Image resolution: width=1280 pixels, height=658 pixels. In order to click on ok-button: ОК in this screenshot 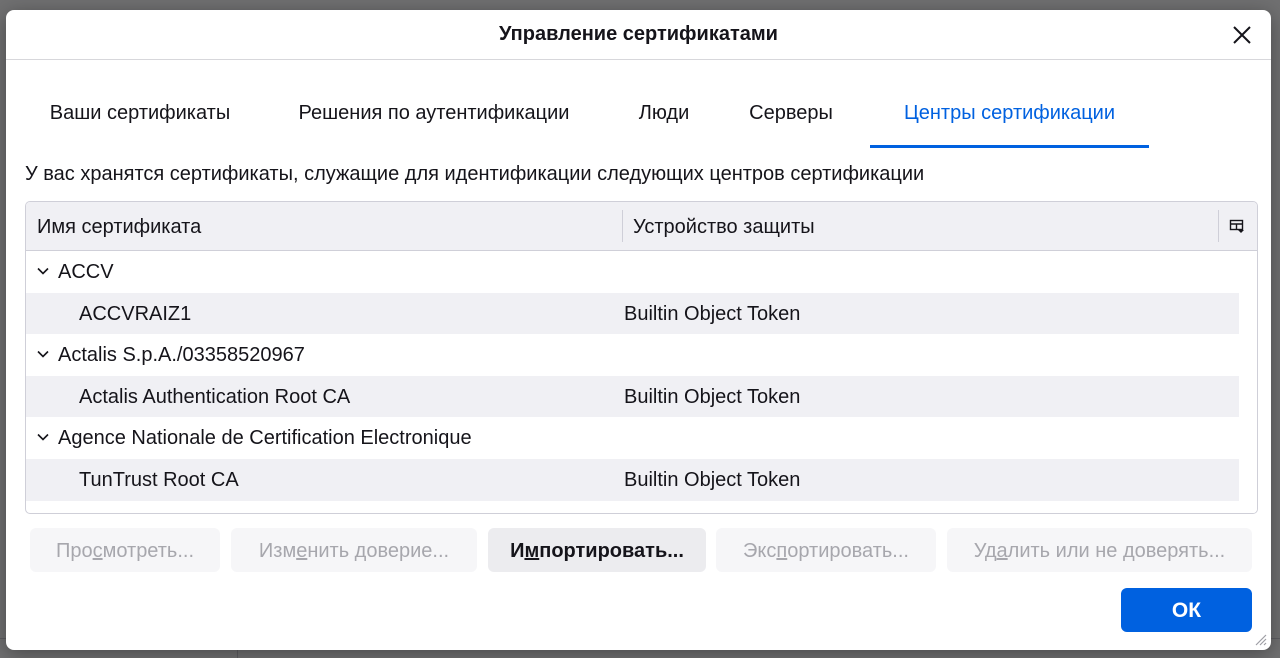, I will do `click(1186, 610)`.